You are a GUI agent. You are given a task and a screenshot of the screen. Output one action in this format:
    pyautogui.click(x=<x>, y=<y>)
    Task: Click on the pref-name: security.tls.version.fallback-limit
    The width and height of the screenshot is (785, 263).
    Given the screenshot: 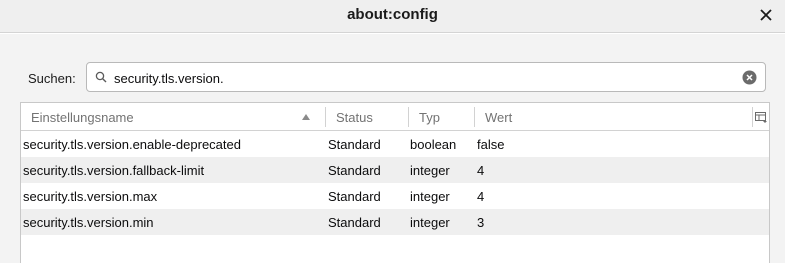 What is the action you would take?
    pyautogui.click(x=114, y=170)
    